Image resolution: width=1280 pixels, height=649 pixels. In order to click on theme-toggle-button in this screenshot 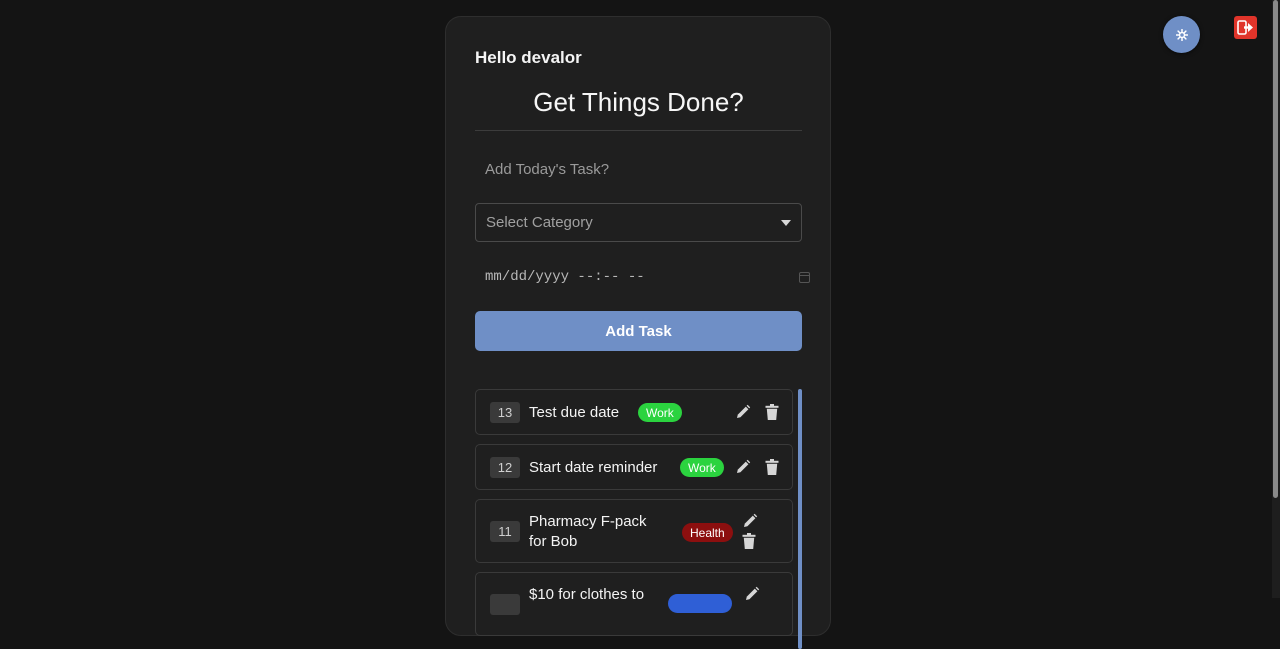, I will do `click(1181, 34)`.